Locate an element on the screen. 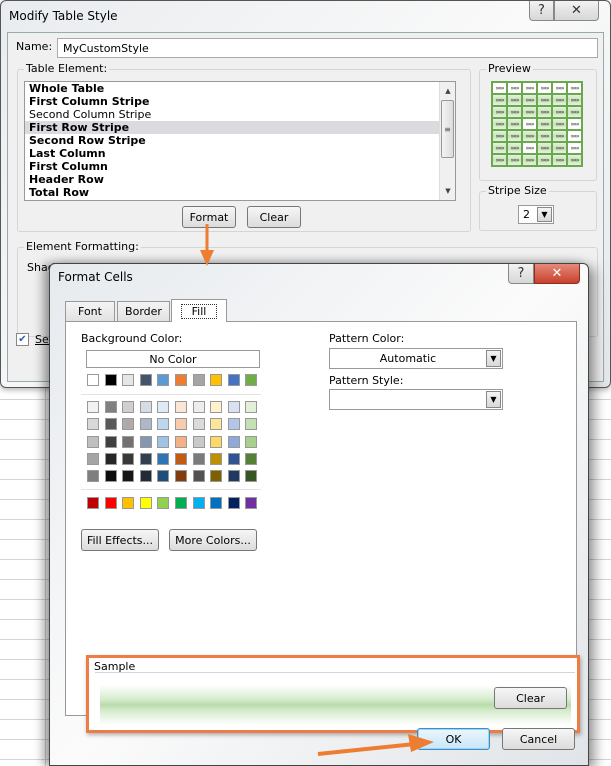 The image size is (611, 766). stripe-size-select: 2 ▼ is located at coordinates (536, 214).